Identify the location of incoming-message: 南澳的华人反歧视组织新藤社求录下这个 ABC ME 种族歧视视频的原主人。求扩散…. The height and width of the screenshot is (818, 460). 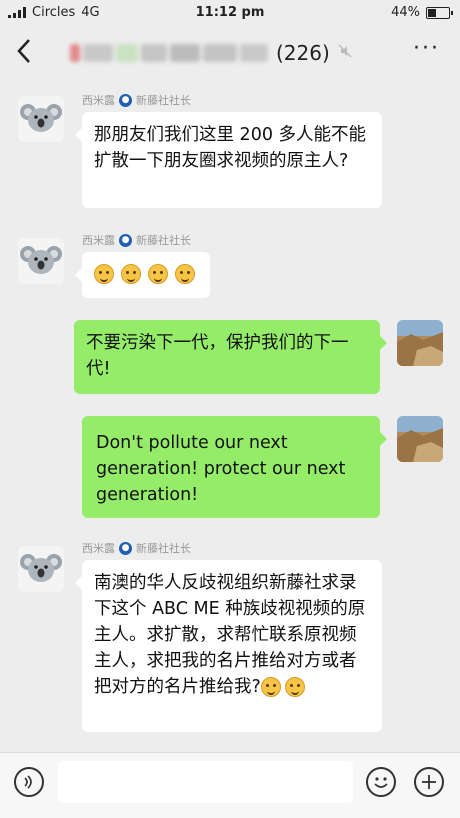
(228, 646).